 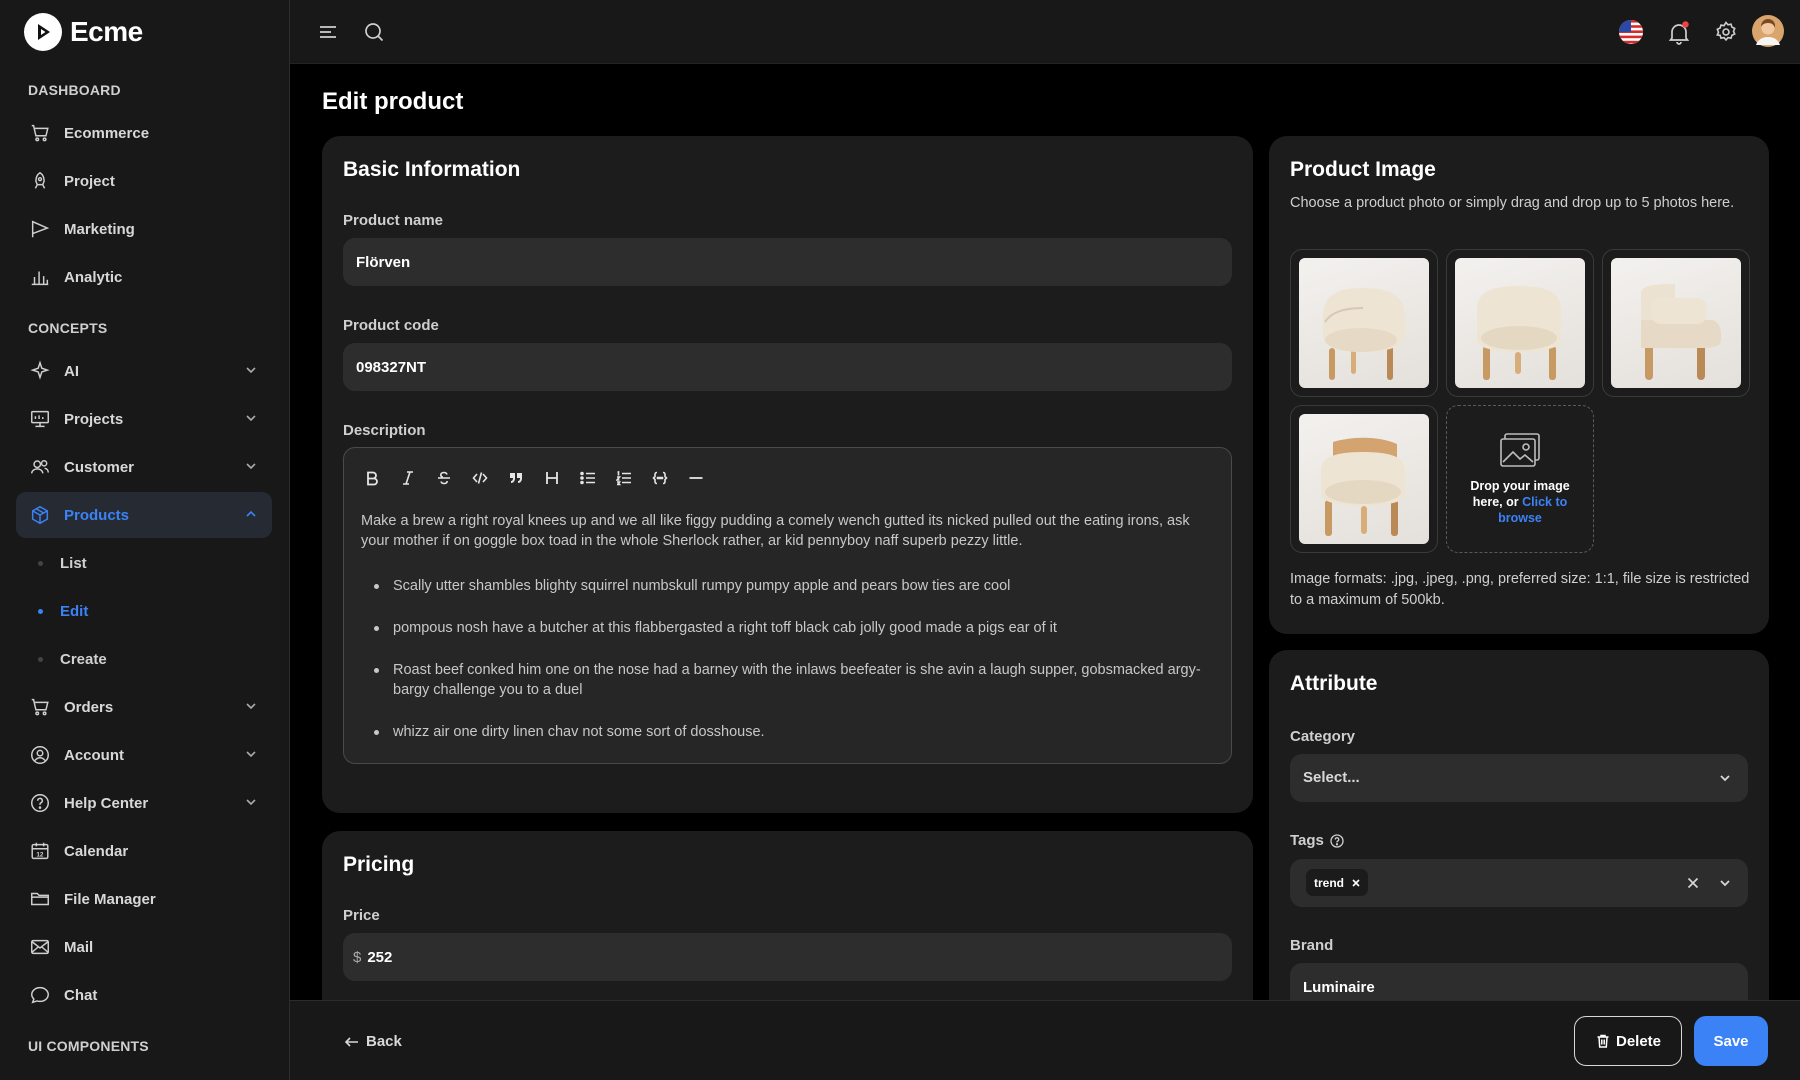 I want to click on sidebar-item-marketing: Marketing, so click(x=144, y=229).